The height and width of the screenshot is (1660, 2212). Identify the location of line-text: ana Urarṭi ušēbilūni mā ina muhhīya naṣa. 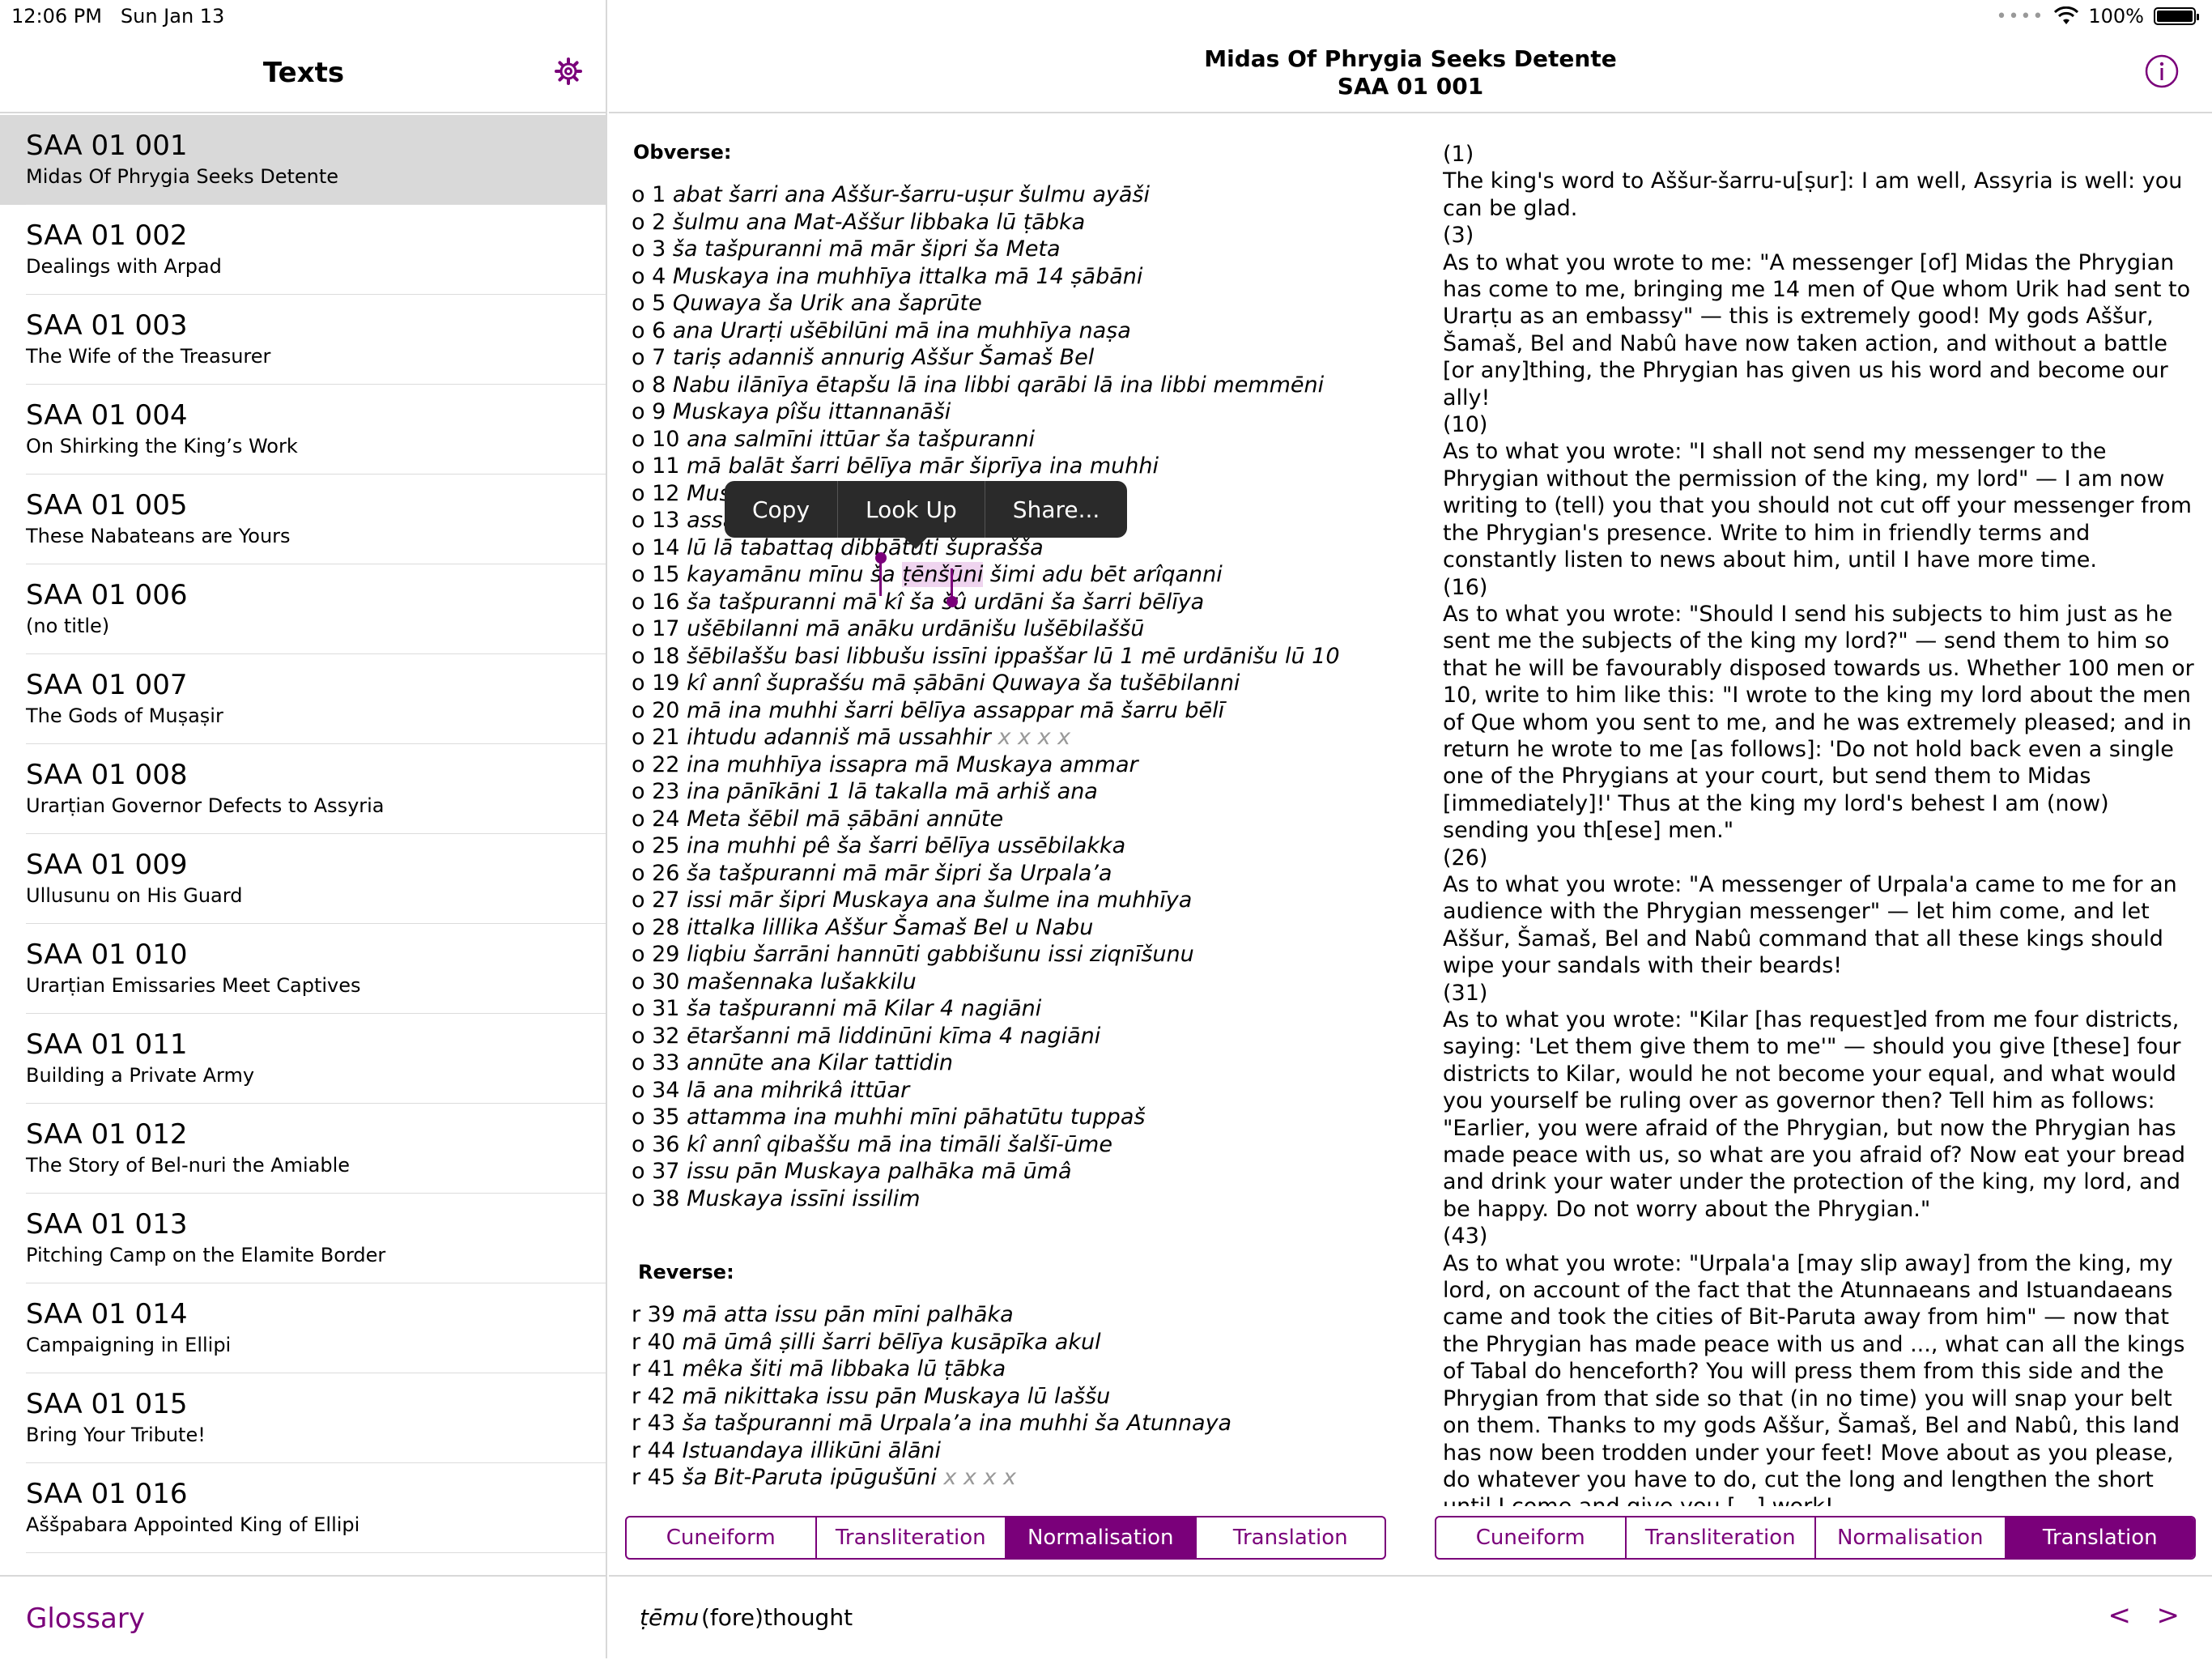
(902, 331).